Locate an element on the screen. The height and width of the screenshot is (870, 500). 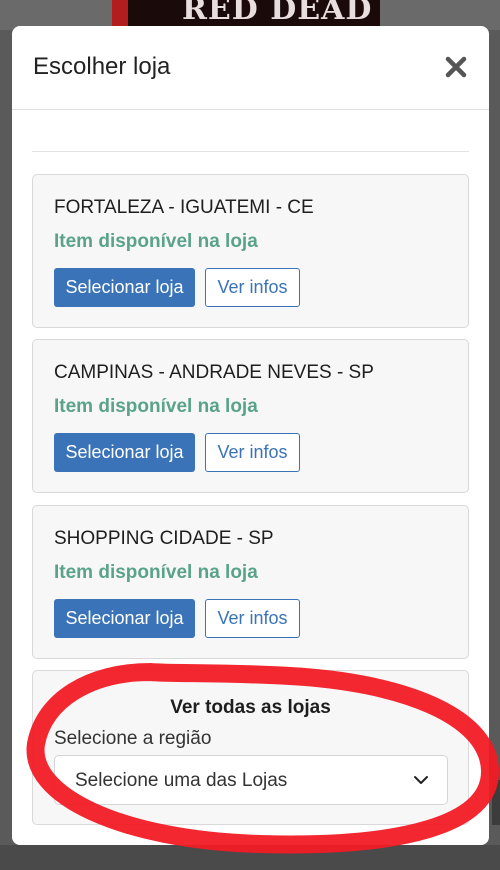
store-name: CAMPINAS - ANDRADE NEVES - SP is located at coordinates (214, 372).